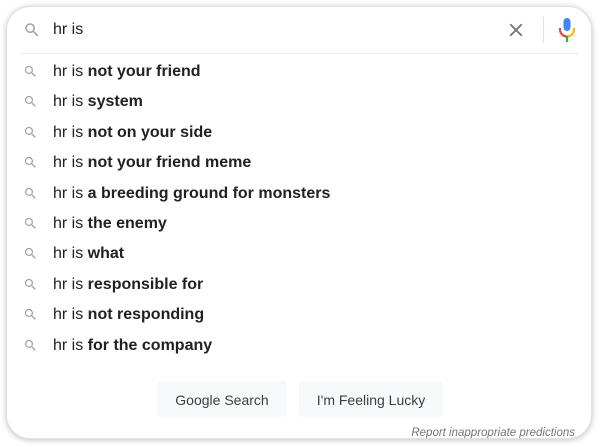 The width and height of the screenshot is (600, 447). Describe the element at coordinates (263, 30) in the screenshot. I see `search-input` at that location.